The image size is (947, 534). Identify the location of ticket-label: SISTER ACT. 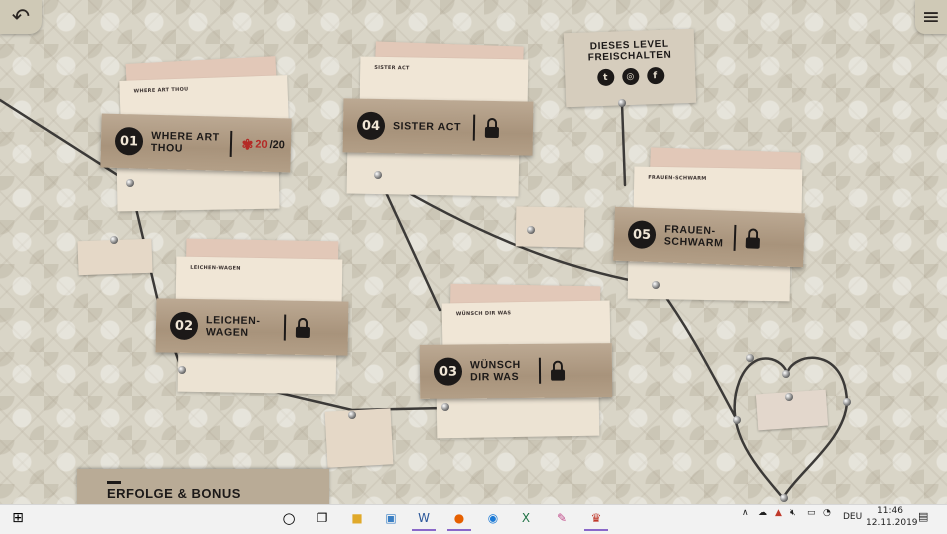
(392, 68).